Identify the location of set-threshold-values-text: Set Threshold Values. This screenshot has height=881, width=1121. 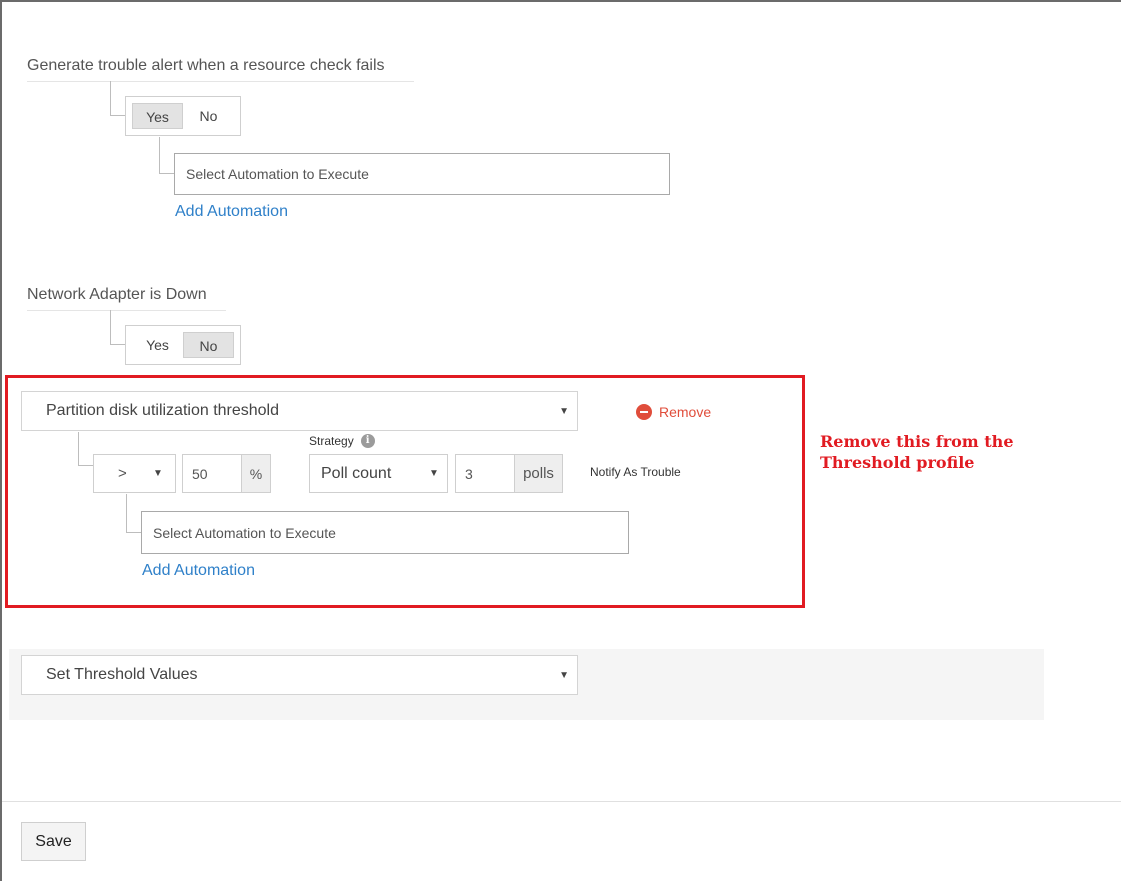
(122, 674).